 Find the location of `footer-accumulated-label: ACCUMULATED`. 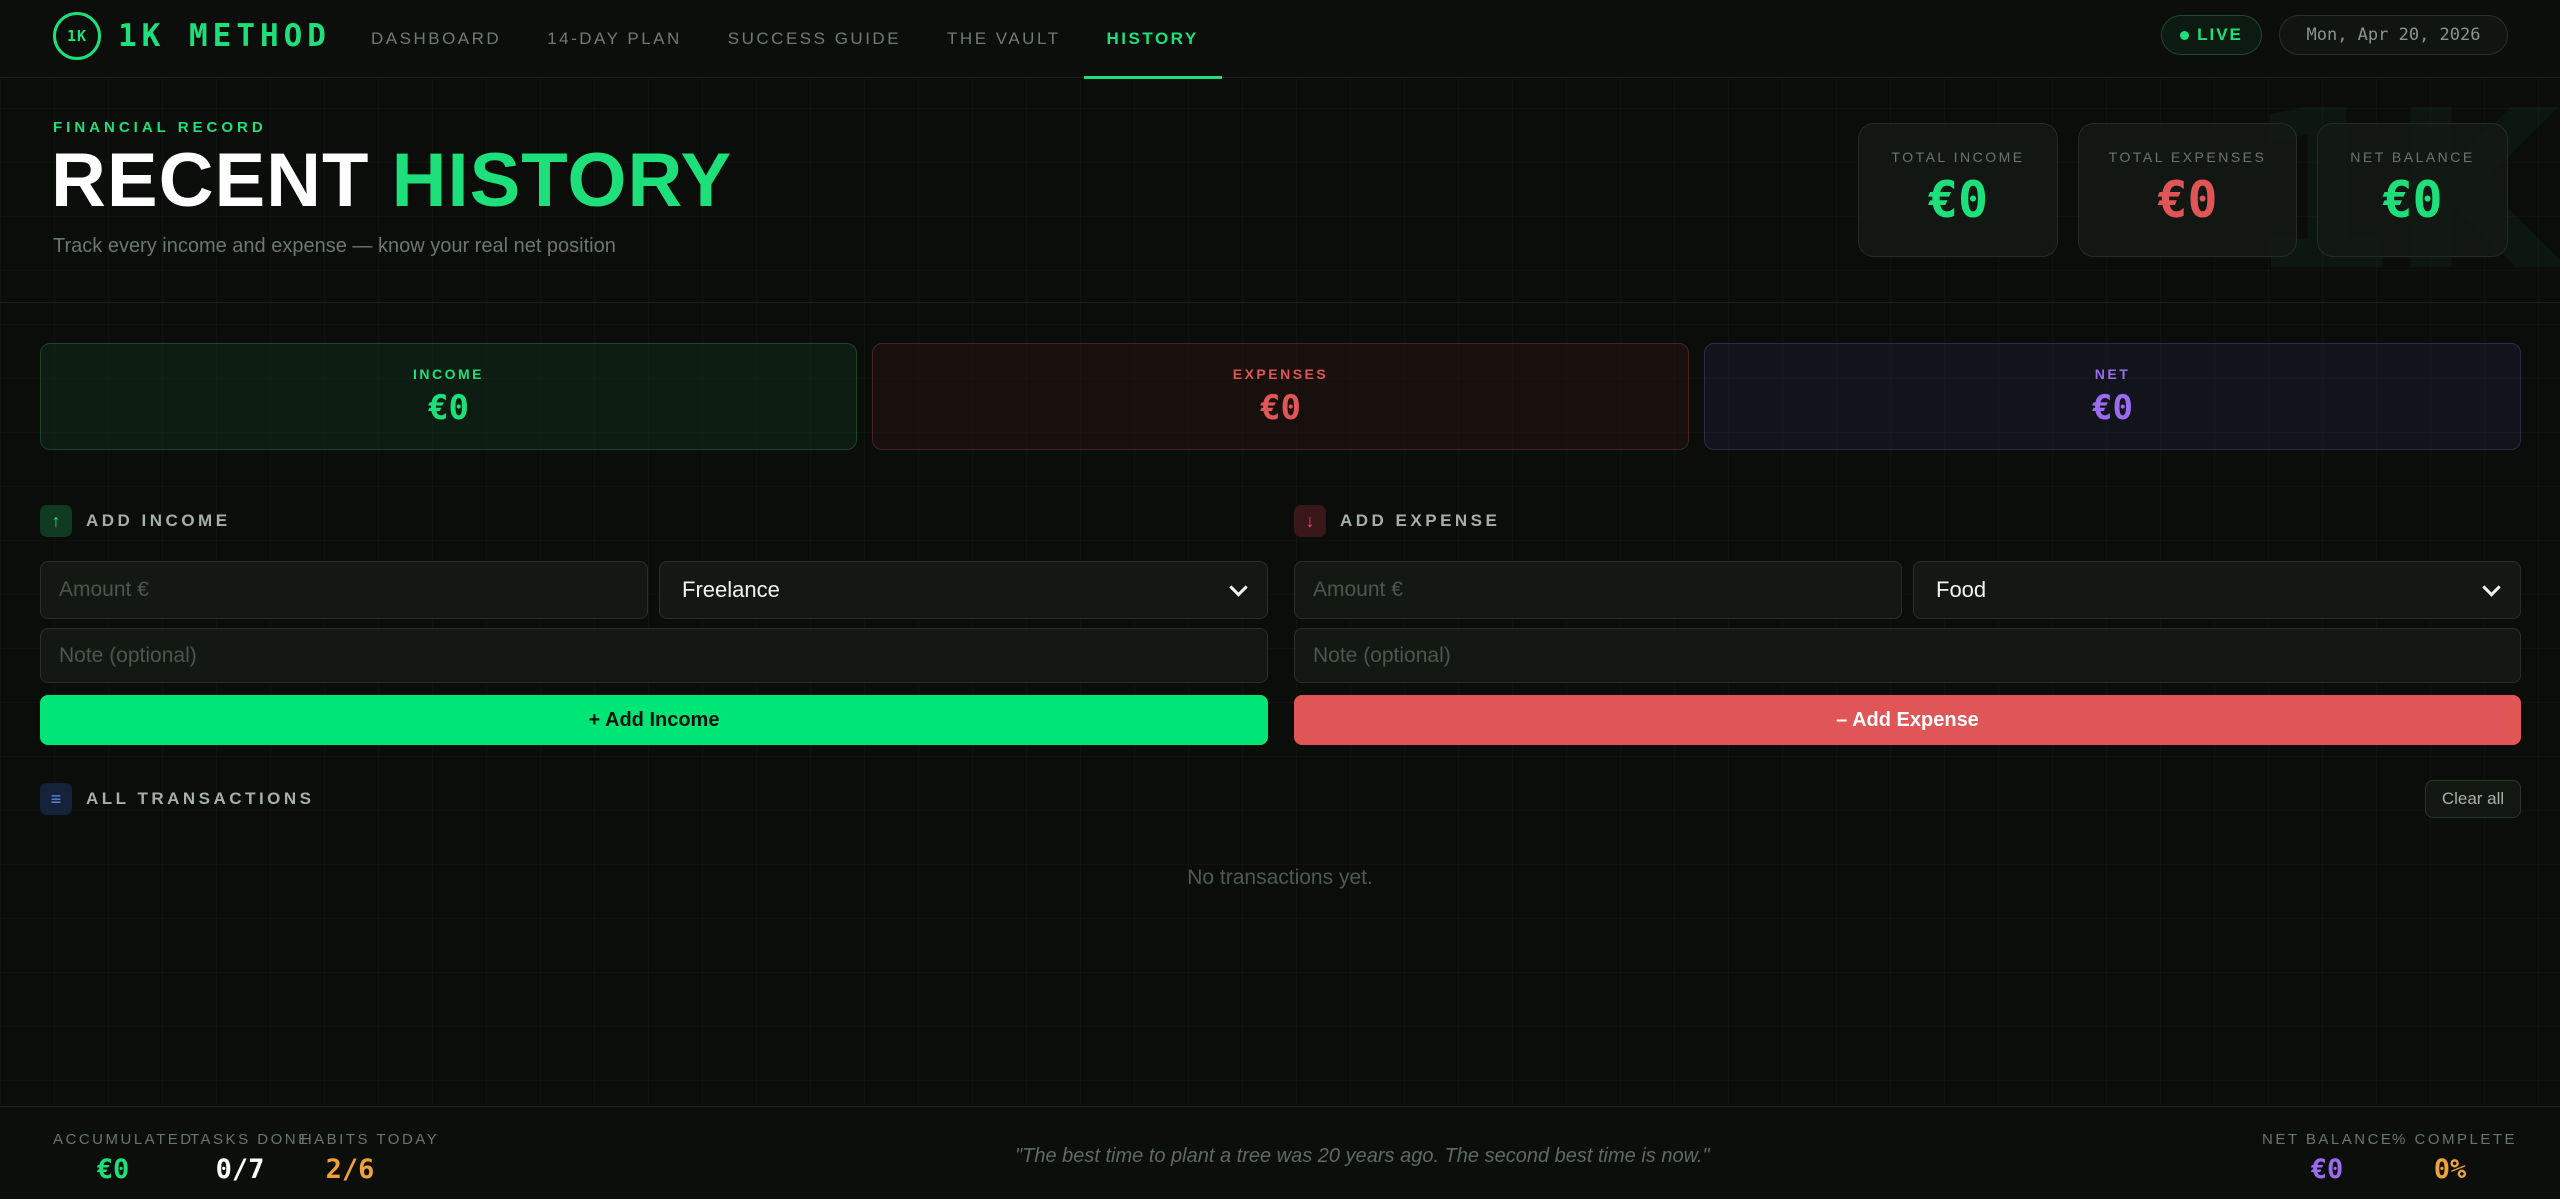

footer-accumulated-label: ACCUMULATED is located at coordinates (123, 1139).